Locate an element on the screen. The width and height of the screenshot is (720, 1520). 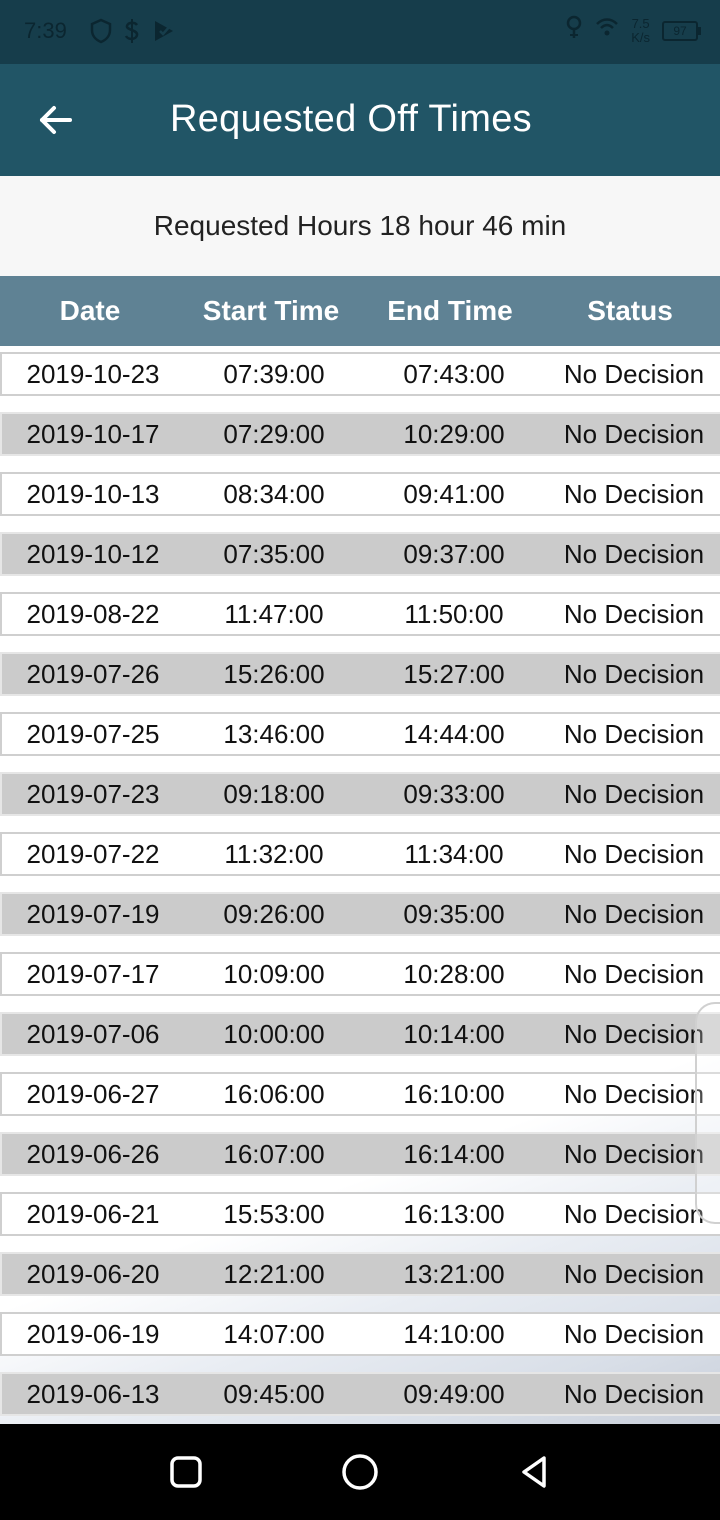
cell-start-time: 10:09:00 is located at coordinates (274, 974).